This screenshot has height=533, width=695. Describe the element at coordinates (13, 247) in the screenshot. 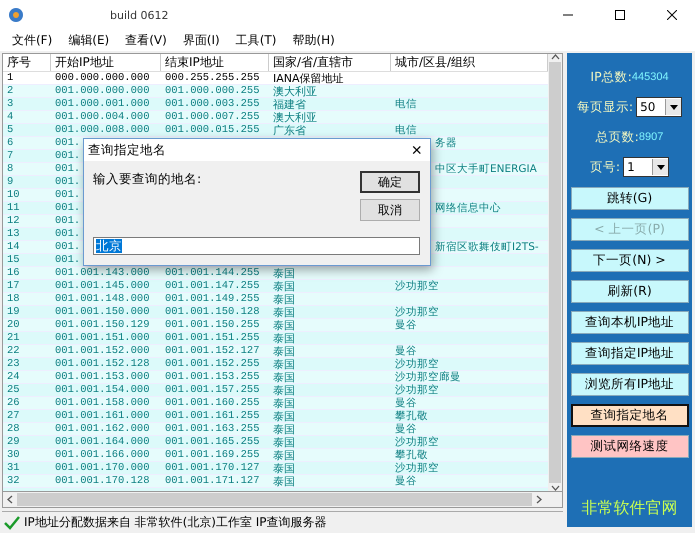

I see `table-cell: 14` at that location.